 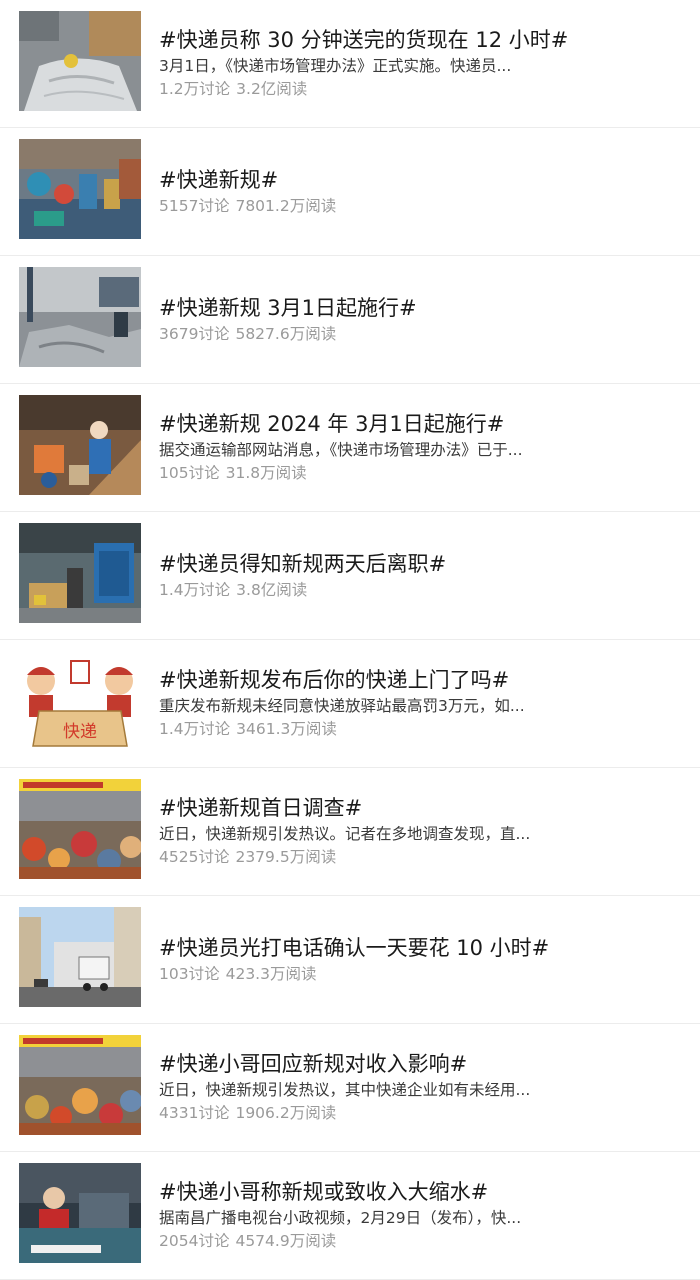 What do you see at coordinates (286, 857) in the screenshot?
I see `read-count: 2379.5万阅读` at bounding box center [286, 857].